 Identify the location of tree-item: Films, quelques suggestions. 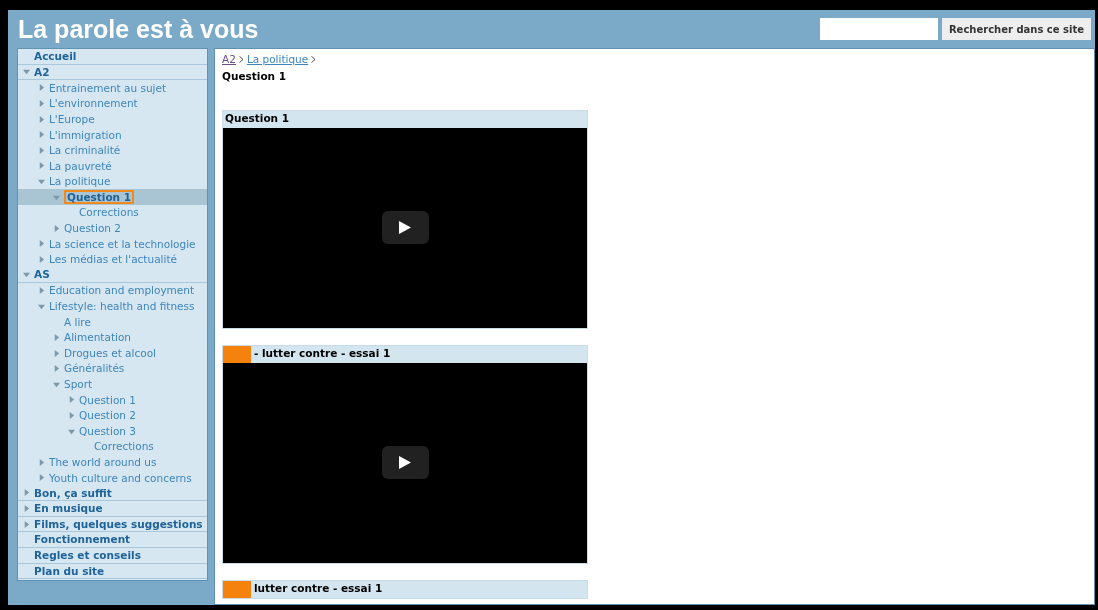
(112, 524).